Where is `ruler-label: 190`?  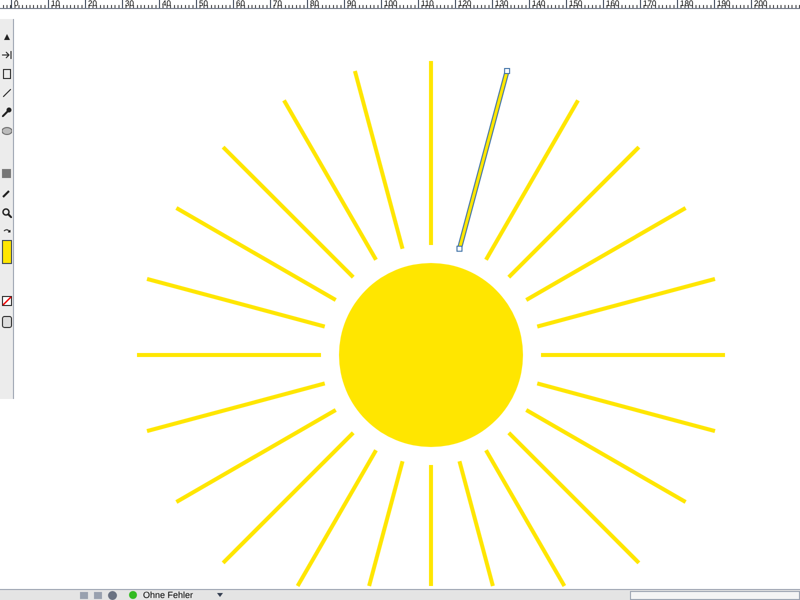
ruler-label: 190 is located at coordinates (732, 4).